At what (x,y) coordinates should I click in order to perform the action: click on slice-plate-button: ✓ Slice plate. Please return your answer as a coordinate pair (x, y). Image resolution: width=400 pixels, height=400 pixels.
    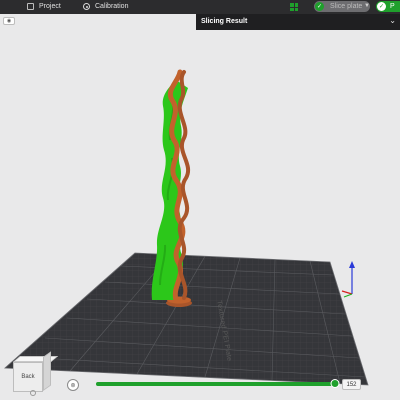
    Looking at the image, I should click on (342, 6).